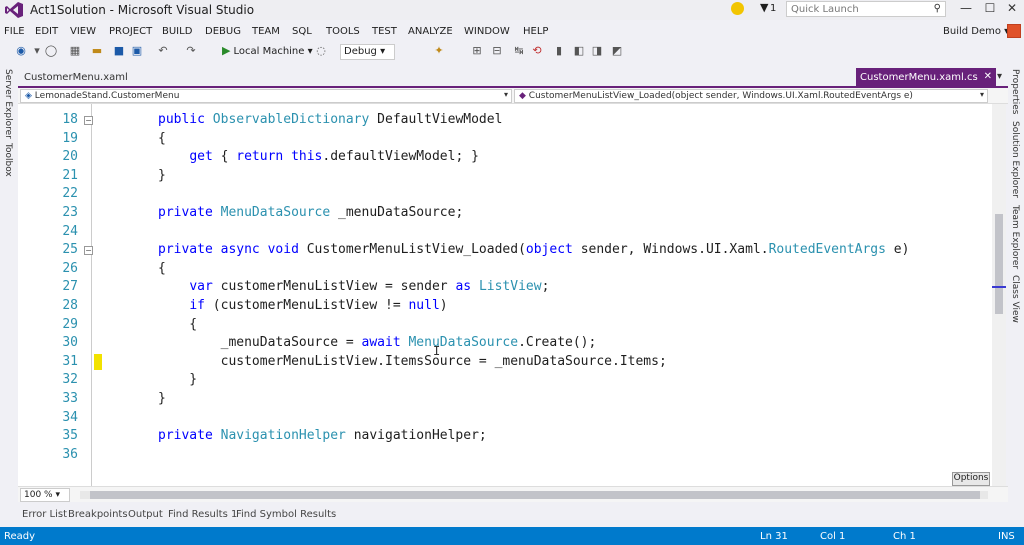  I want to click on maximize-button: ☐, so click(990, 9).